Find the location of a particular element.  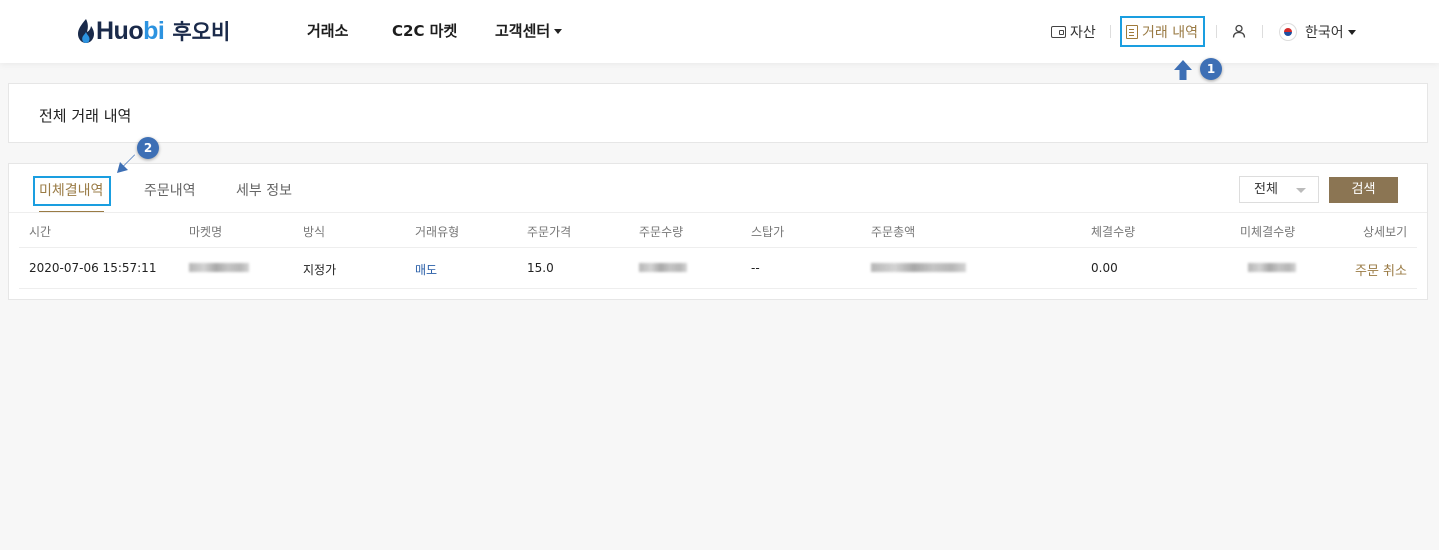

cell-quantity-redacted is located at coordinates (663, 267).